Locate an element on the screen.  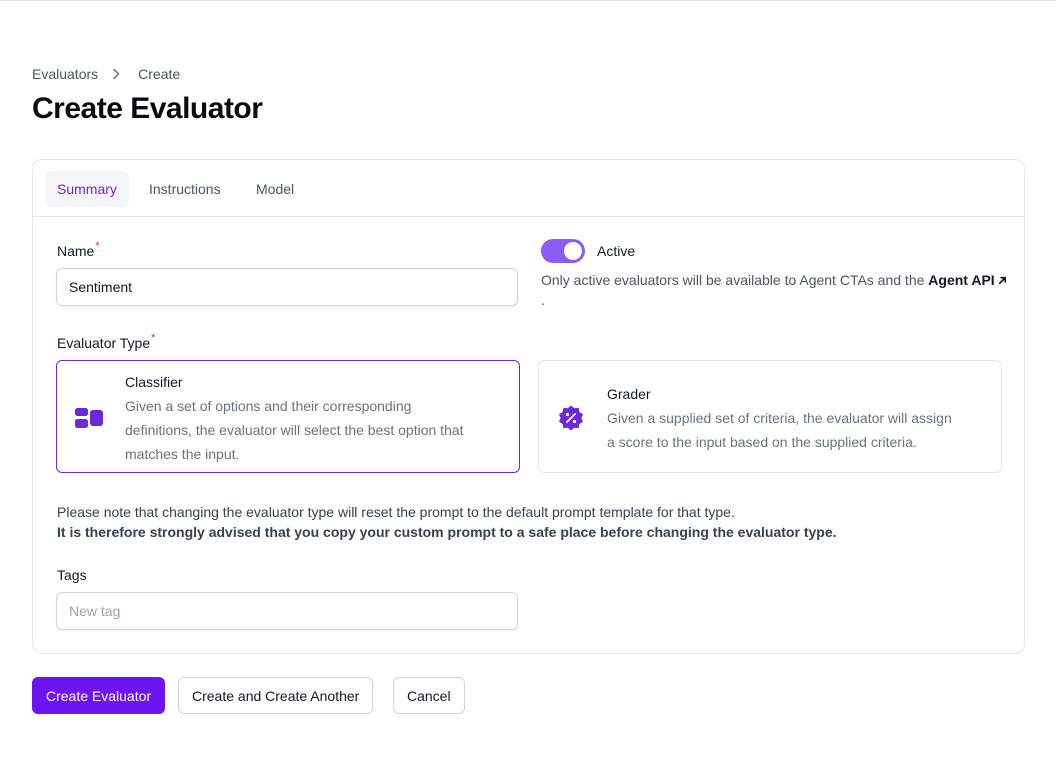
cancel-button: Cancel is located at coordinates (429, 695).